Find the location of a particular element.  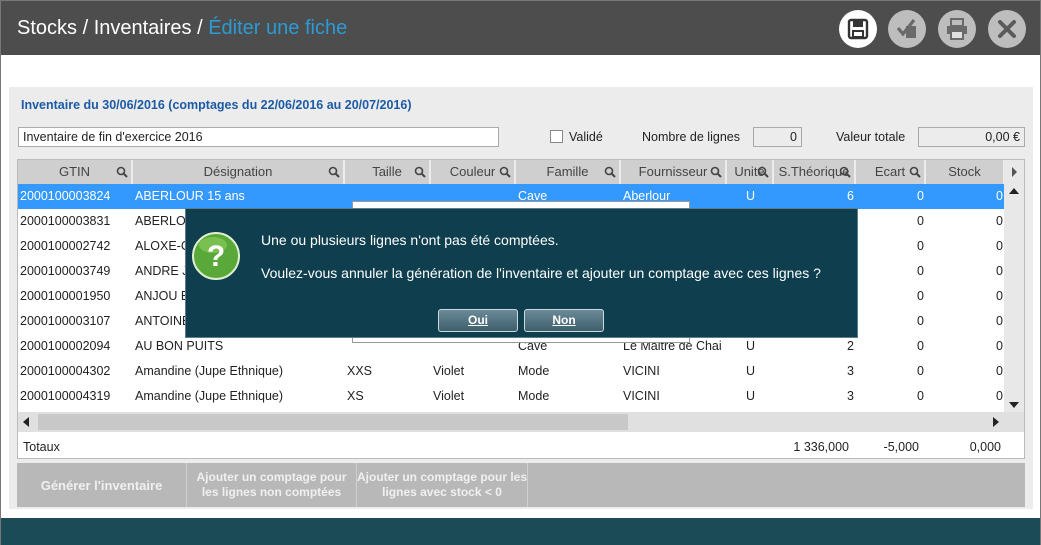

chevron-right-icon is located at coordinates (1014, 172).